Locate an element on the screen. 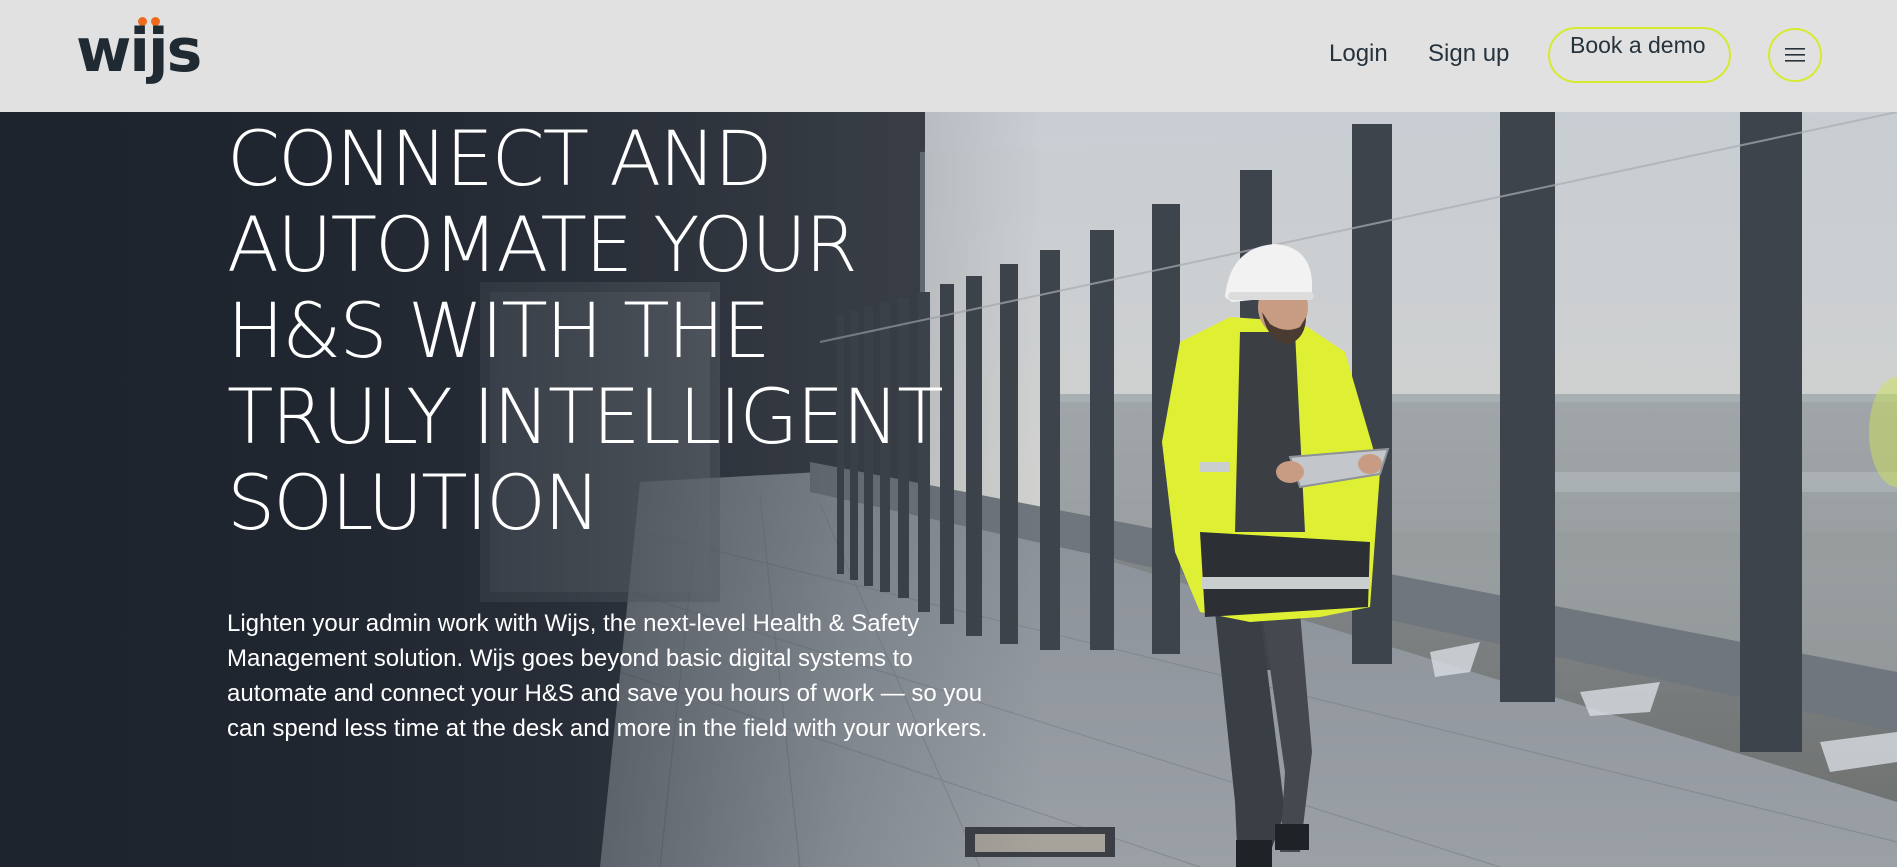  hamburger-menu-icon is located at coordinates (1795, 55).